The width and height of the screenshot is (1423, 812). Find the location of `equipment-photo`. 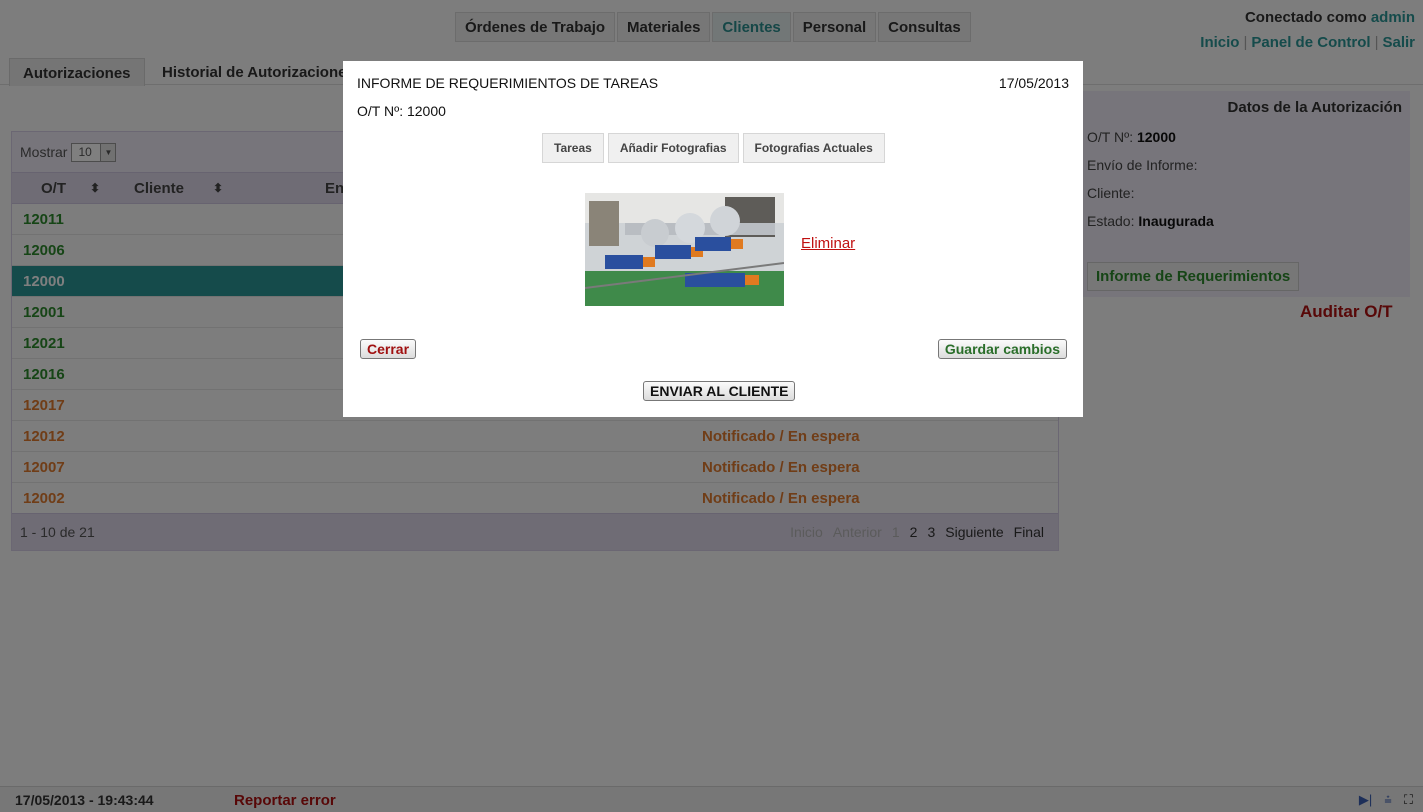

equipment-photo is located at coordinates (684, 249).